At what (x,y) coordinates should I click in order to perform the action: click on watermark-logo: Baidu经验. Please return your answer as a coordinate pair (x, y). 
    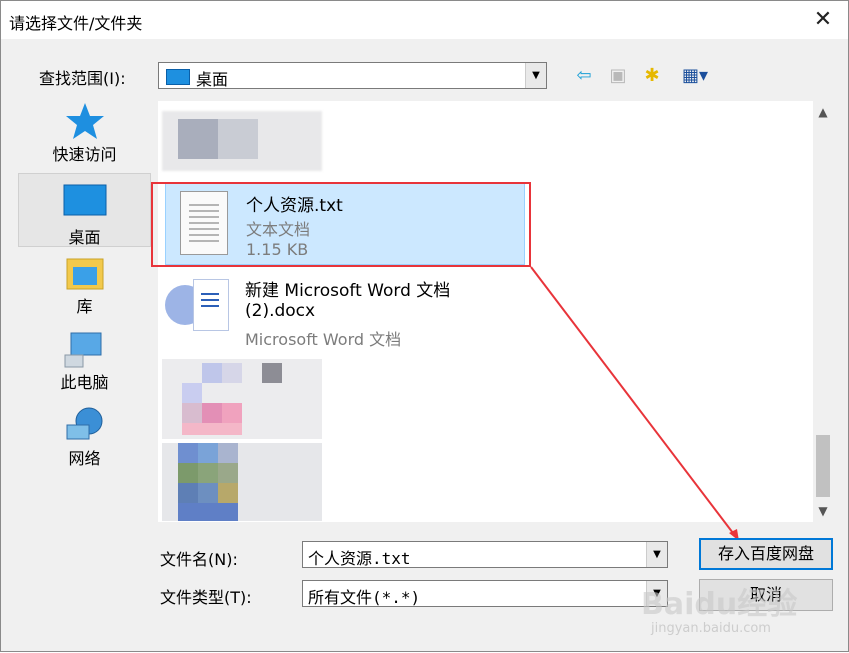
    Looking at the image, I should click on (719, 604).